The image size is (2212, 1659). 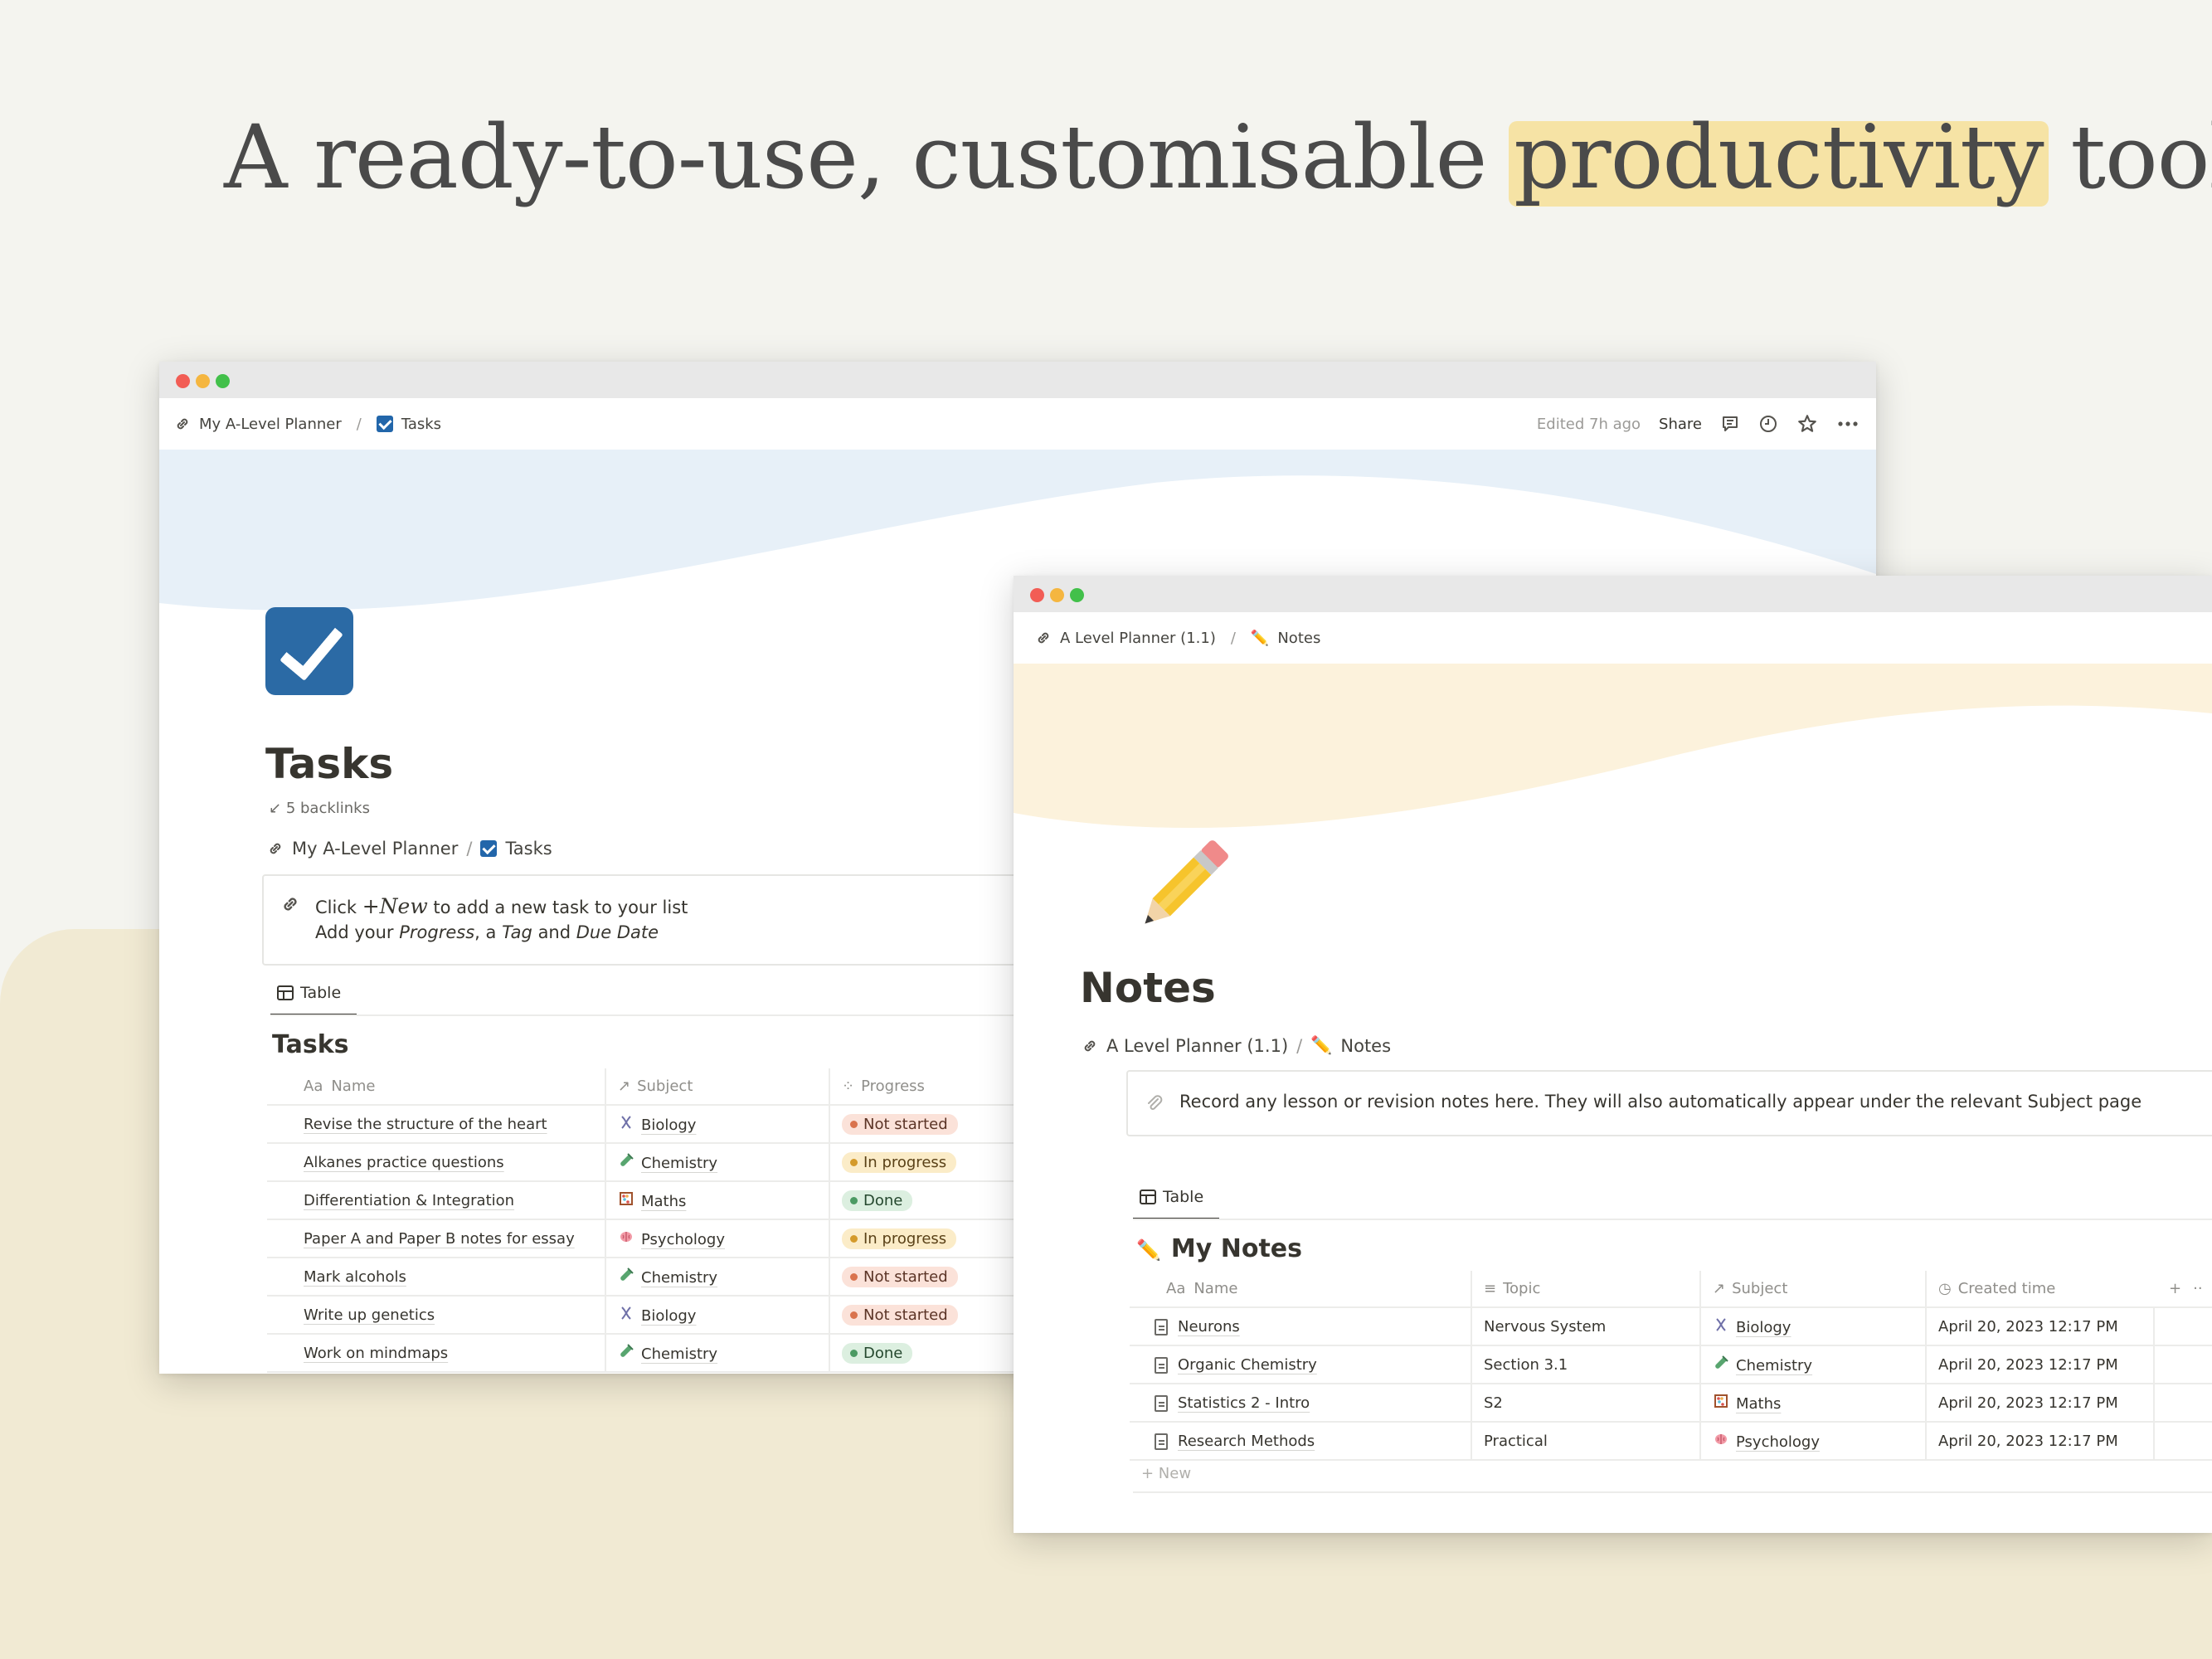 I want to click on task-subject-cell: Psychology, so click(x=717, y=1238).